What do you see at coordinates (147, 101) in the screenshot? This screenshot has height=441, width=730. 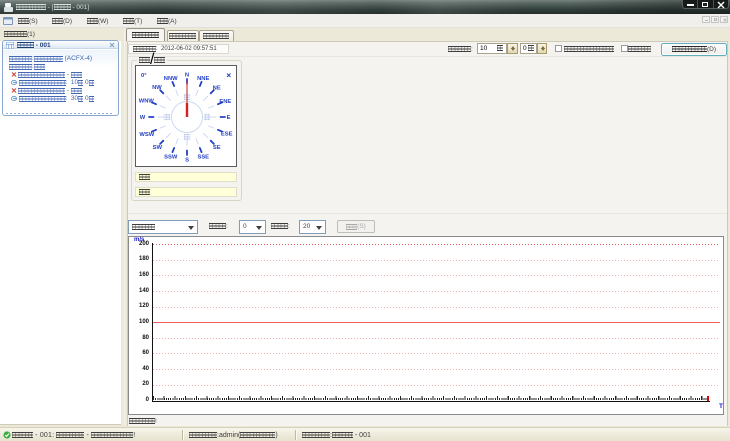 I see `svg-text: WNW` at bounding box center [147, 101].